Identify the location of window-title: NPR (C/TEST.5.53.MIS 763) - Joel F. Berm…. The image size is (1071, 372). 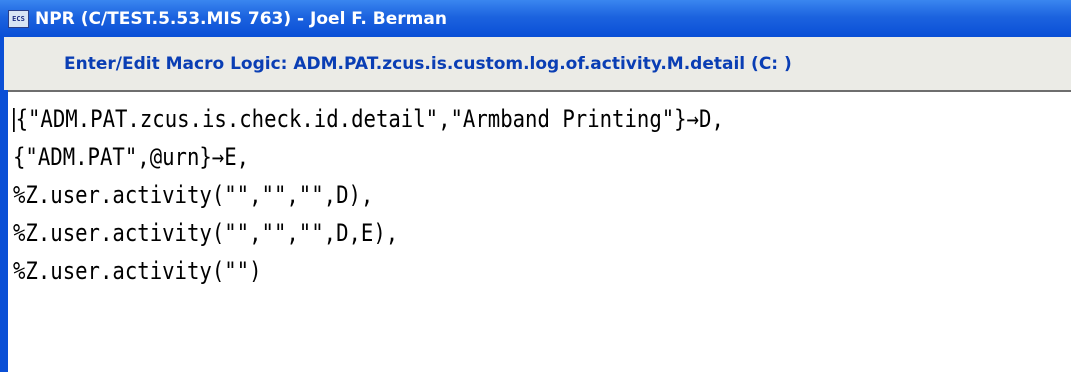
(241, 18).